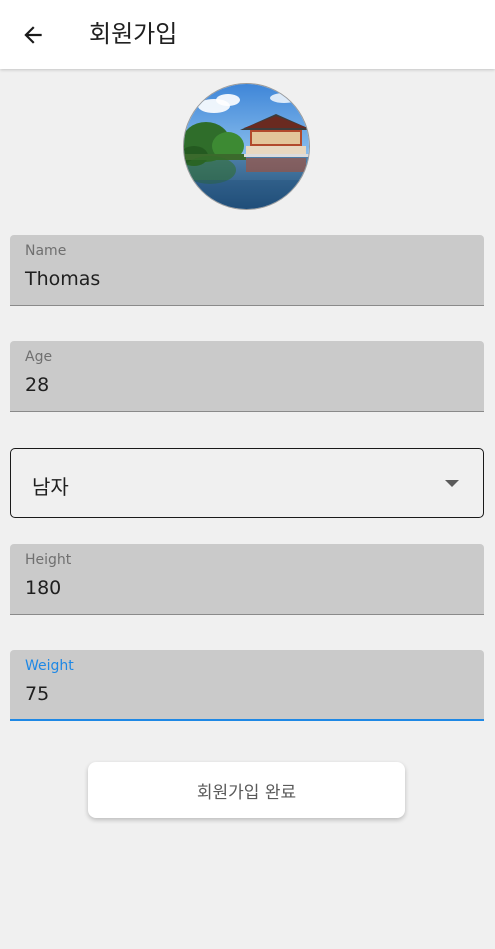  I want to click on name-field: Name Thomas, so click(247, 270).